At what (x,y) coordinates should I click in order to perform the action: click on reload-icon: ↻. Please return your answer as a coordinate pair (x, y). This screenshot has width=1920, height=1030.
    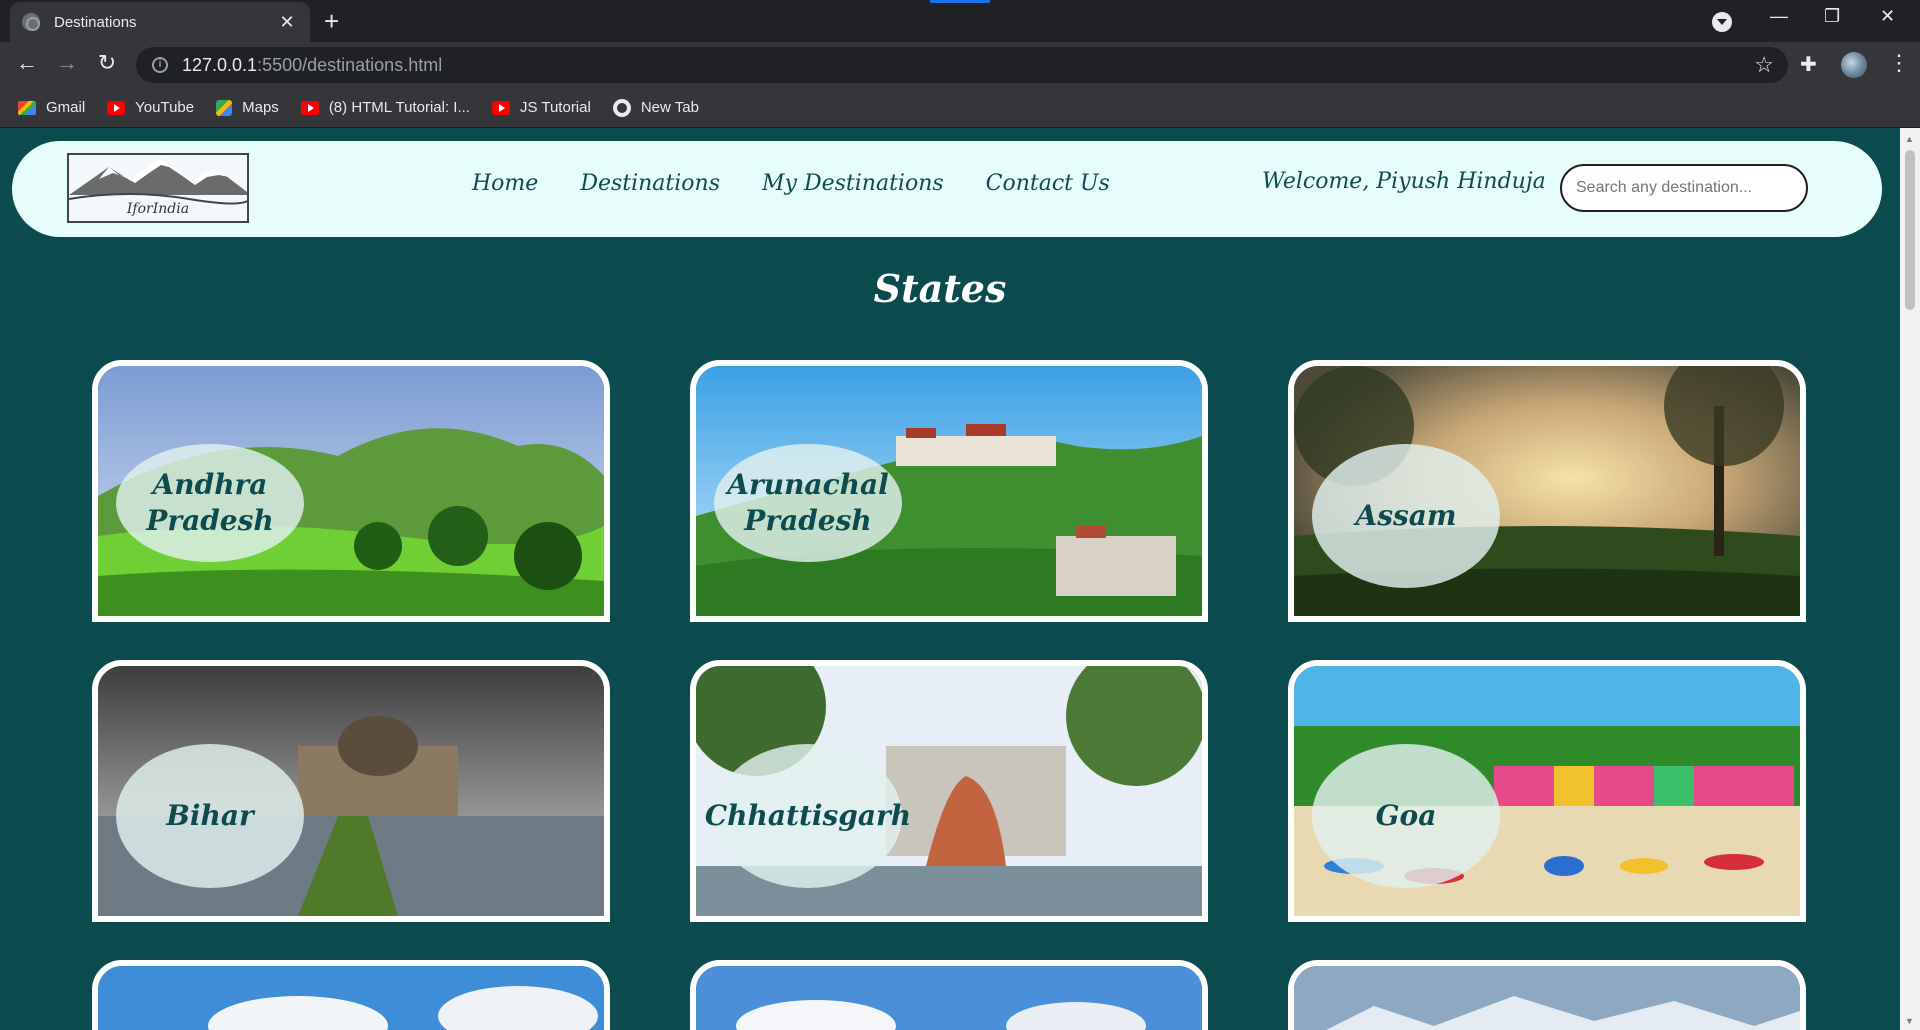
    Looking at the image, I should click on (107, 63).